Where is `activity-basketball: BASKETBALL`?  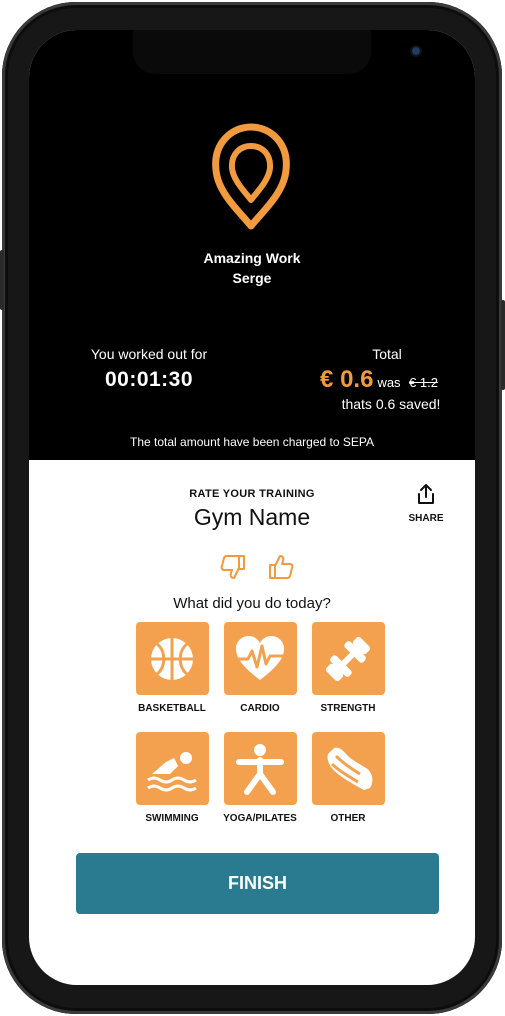 activity-basketball: BASKETBALL is located at coordinates (172, 668).